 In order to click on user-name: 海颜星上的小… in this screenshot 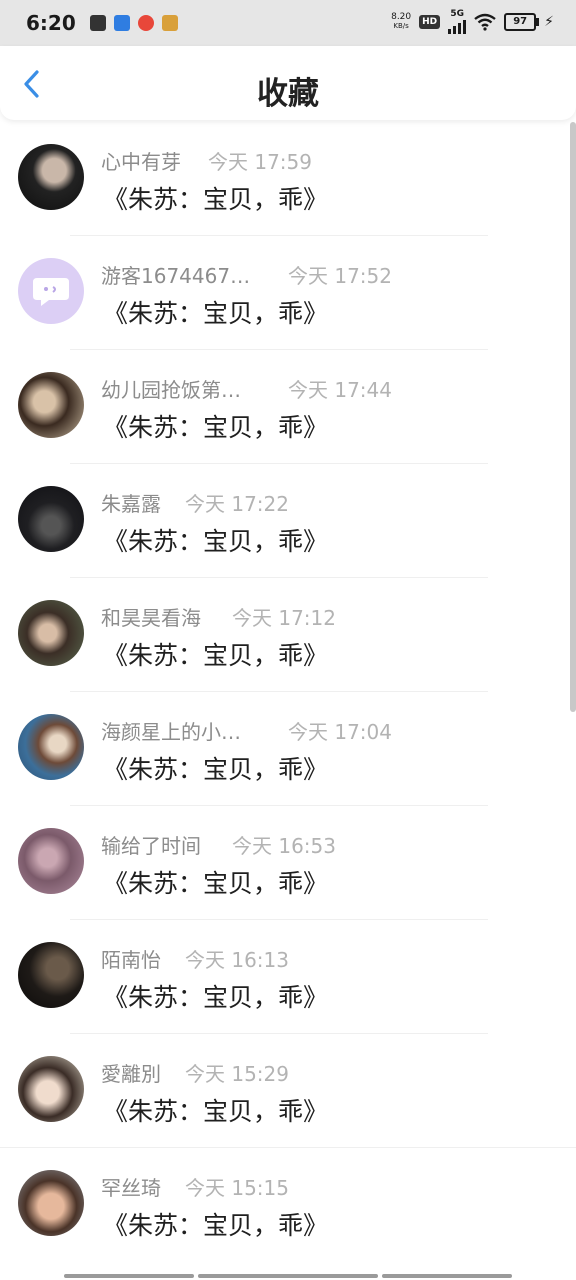, I will do `click(171, 730)`.